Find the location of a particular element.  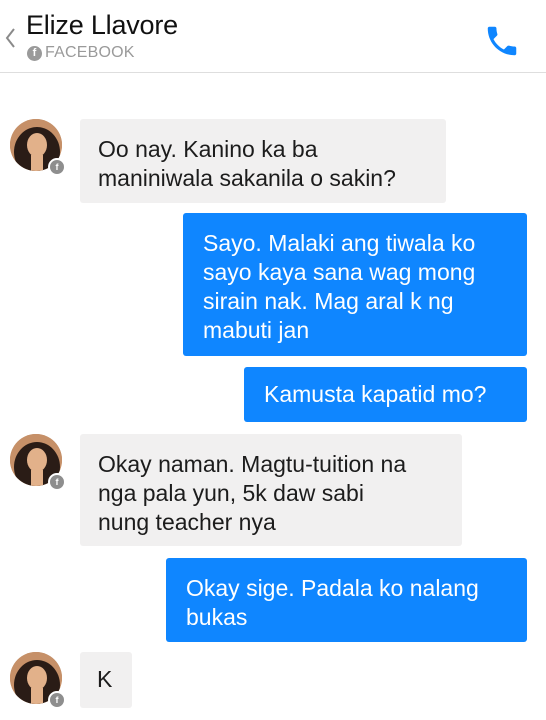

message-bubble-outgoing: Kamusta kapatid mo? is located at coordinates (385, 394).